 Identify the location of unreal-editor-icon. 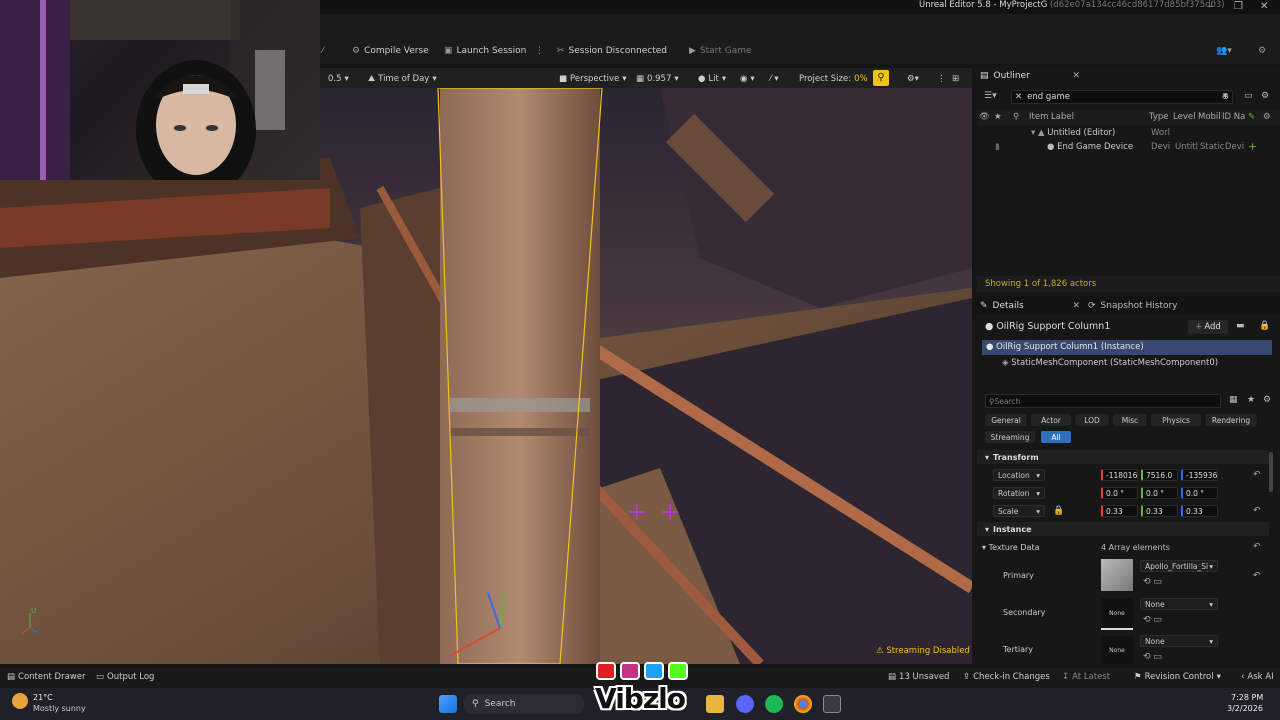
(832, 704).